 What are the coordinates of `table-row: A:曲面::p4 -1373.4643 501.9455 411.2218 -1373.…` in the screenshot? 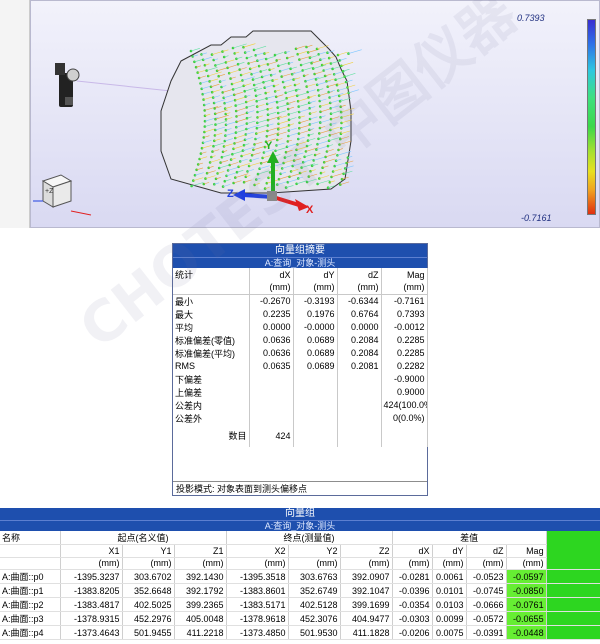 It's located at (300, 633).